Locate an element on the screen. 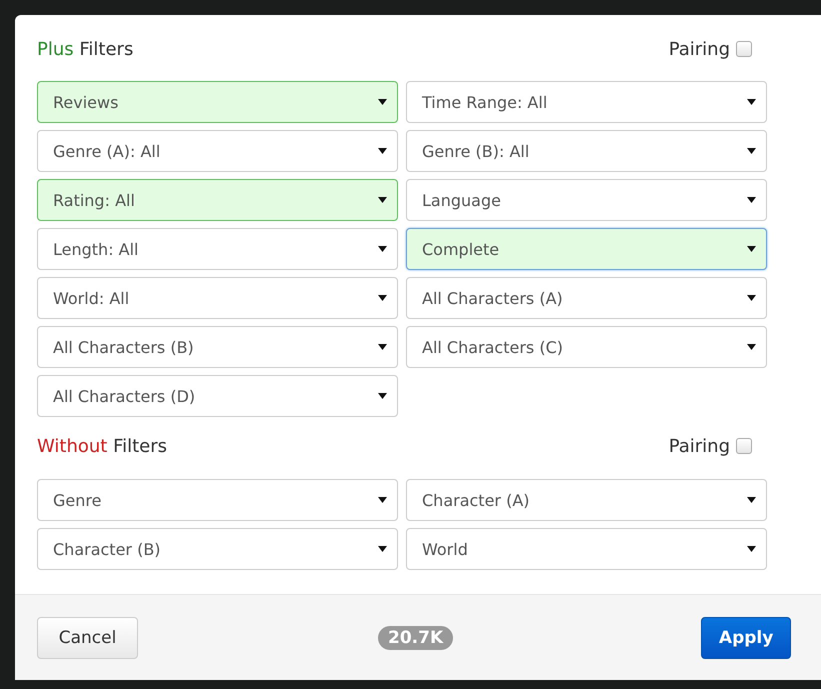  filter-dropdown: All Characters (A) is located at coordinates (586, 298).